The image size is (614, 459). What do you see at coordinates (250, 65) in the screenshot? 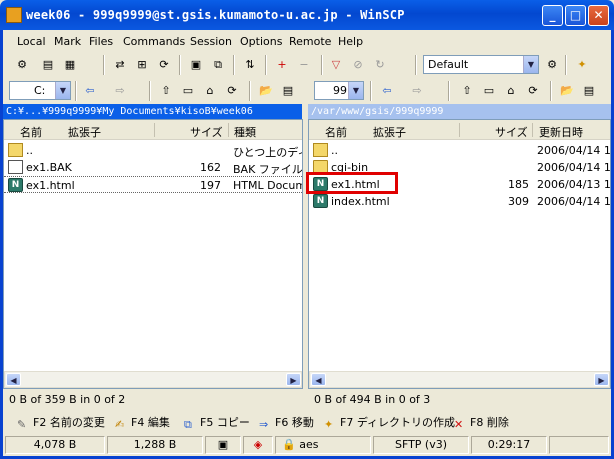
I see `transfer-settings-icon: ⇅` at bounding box center [250, 65].